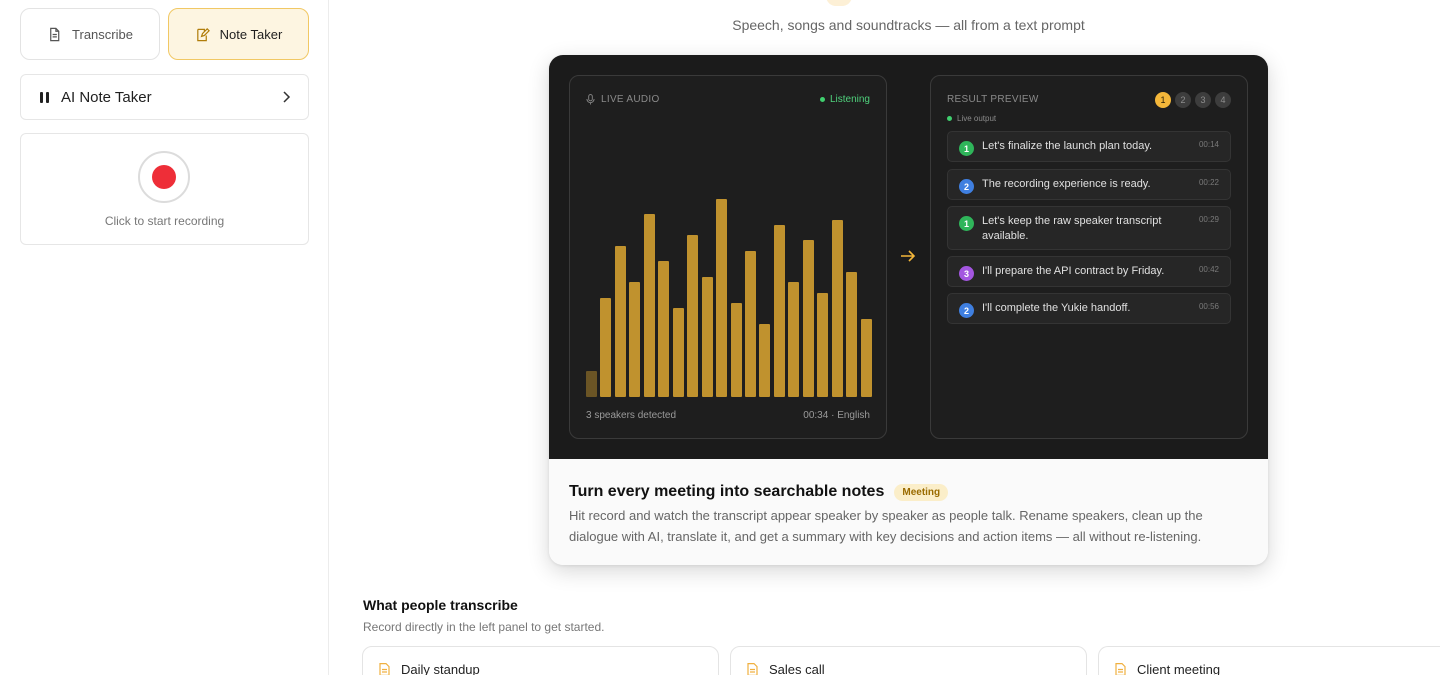  What do you see at coordinates (1208, 182) in the screenshot?
I see `utterance-time: 00:22` at bounding box center [1208, 182].